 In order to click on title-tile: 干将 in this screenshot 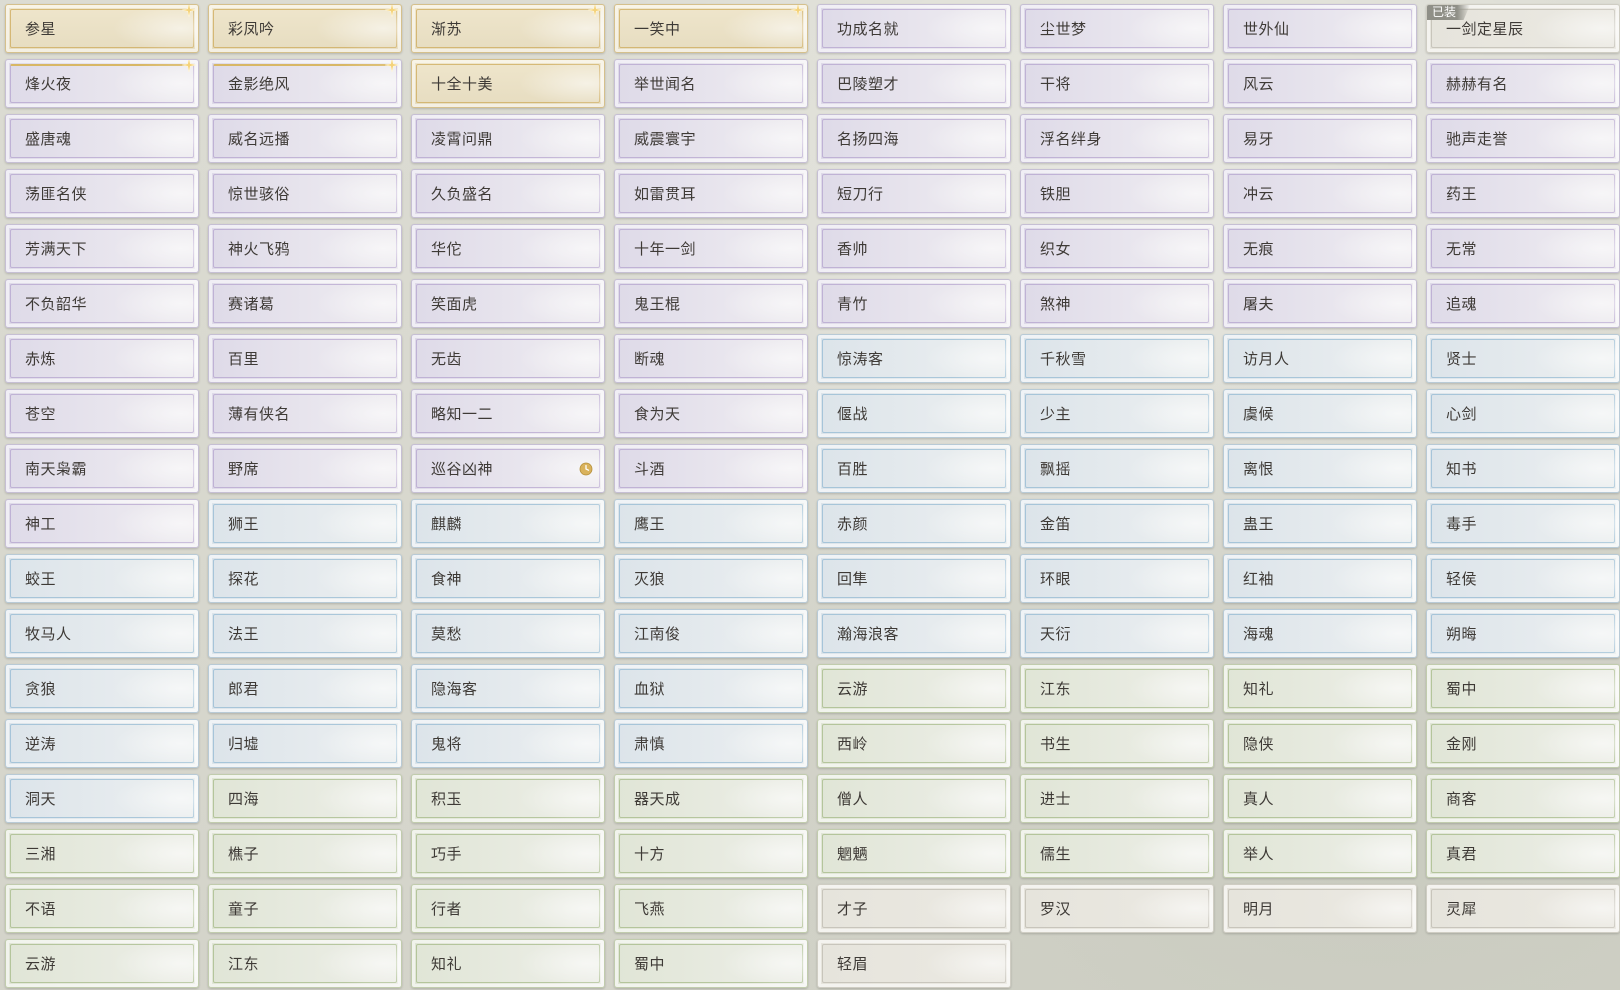, I will do `click(1117, 83)`.